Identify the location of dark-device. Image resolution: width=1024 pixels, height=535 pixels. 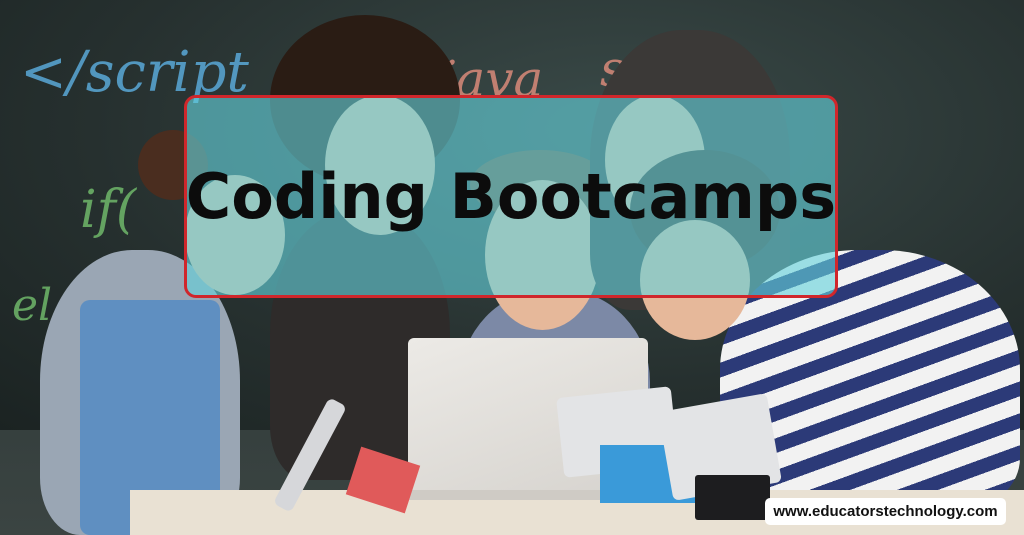
(732, 497).